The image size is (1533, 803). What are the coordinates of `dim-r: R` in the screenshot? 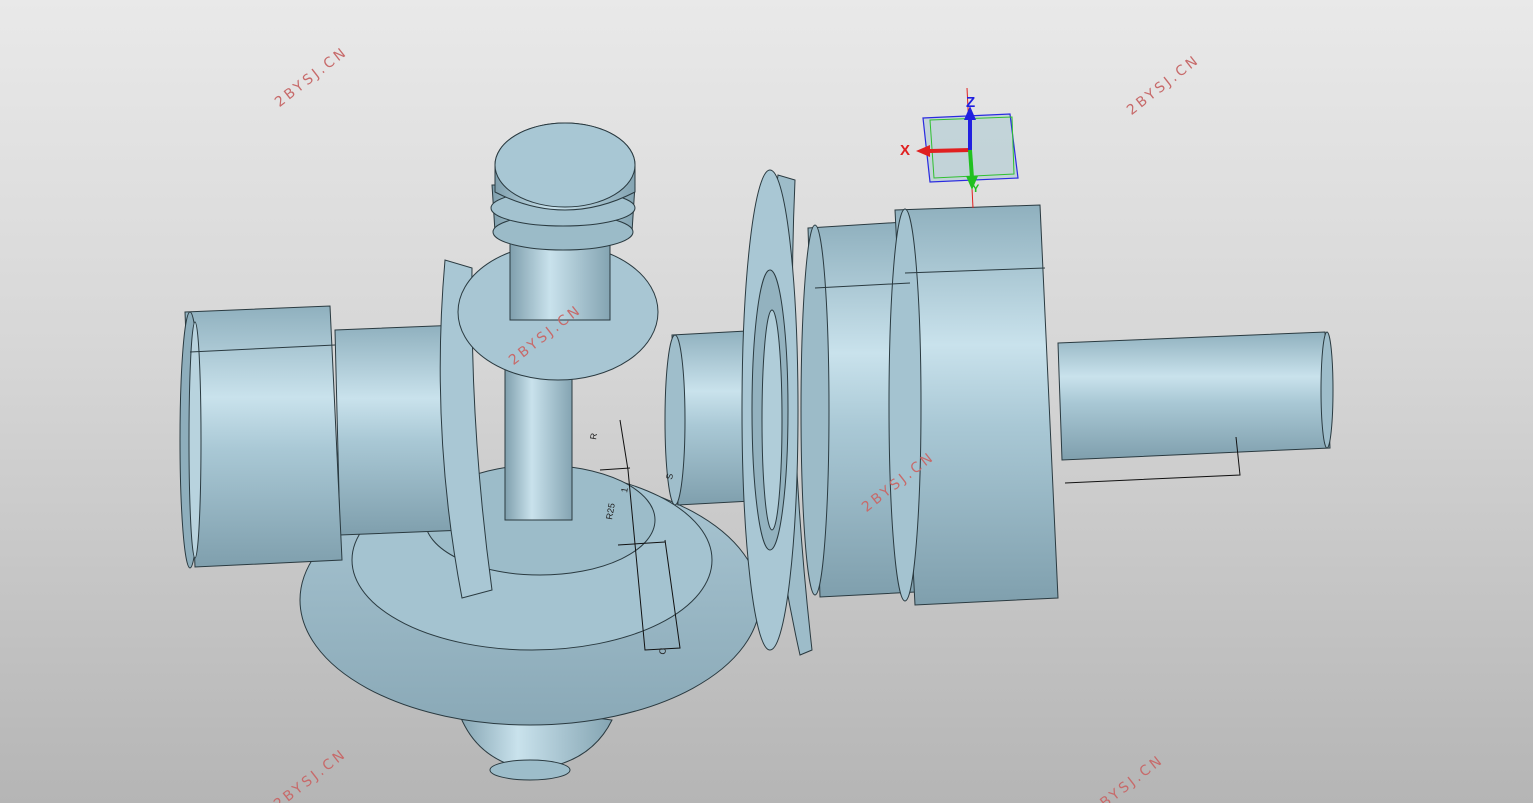 It's located at (593, 436).